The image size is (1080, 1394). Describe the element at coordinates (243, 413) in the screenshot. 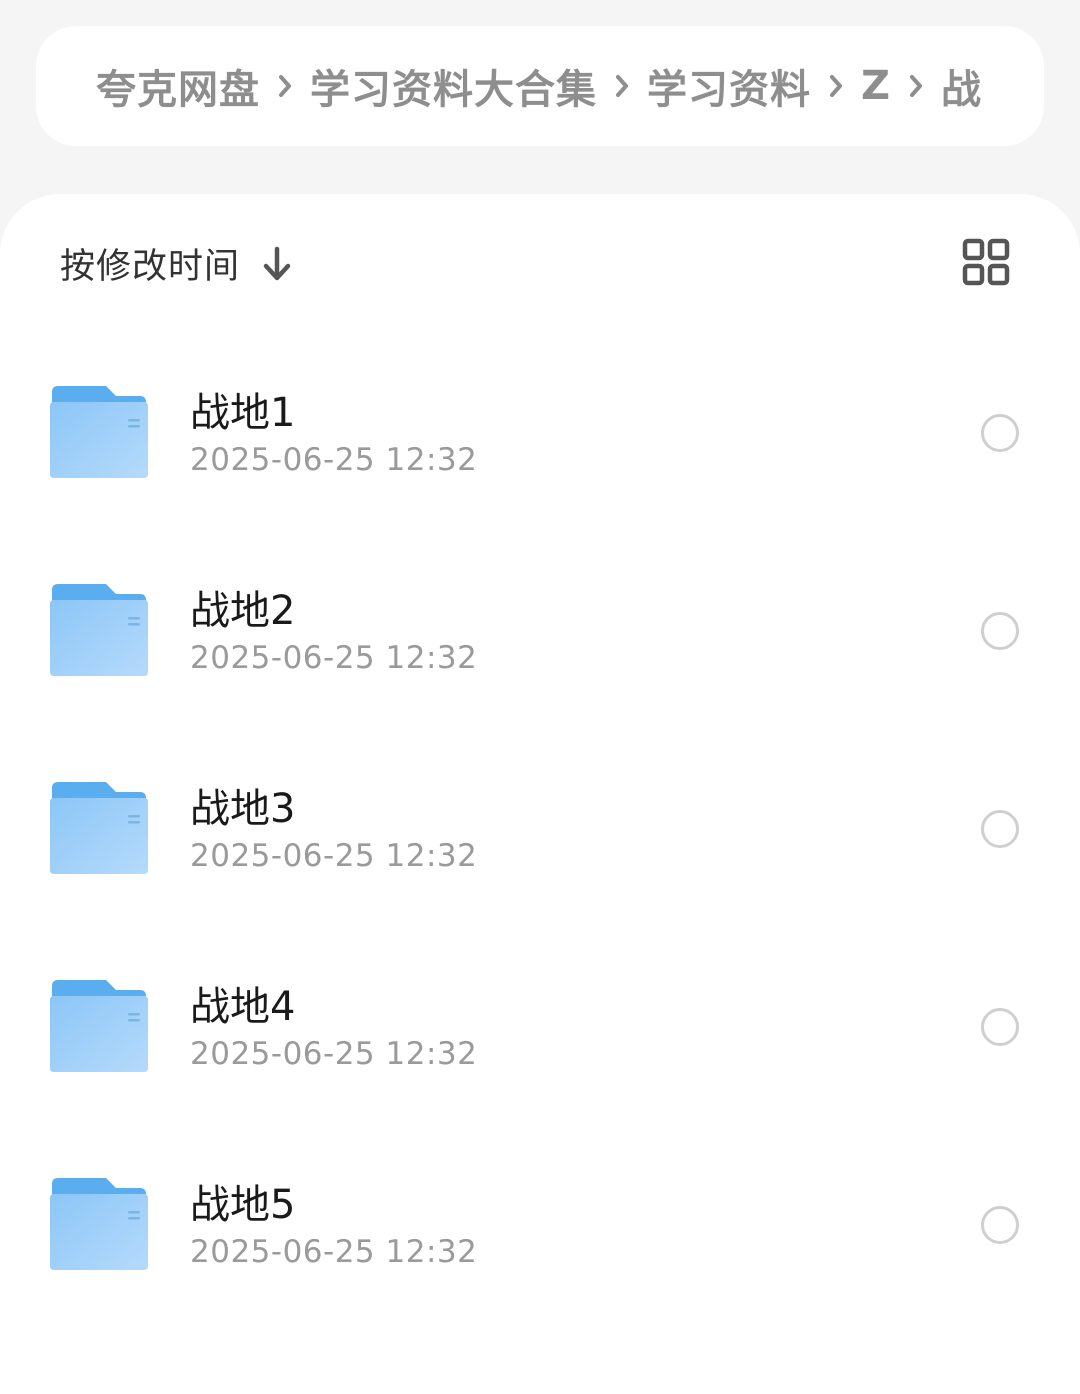

I see `file-name: 战地1` at that location.